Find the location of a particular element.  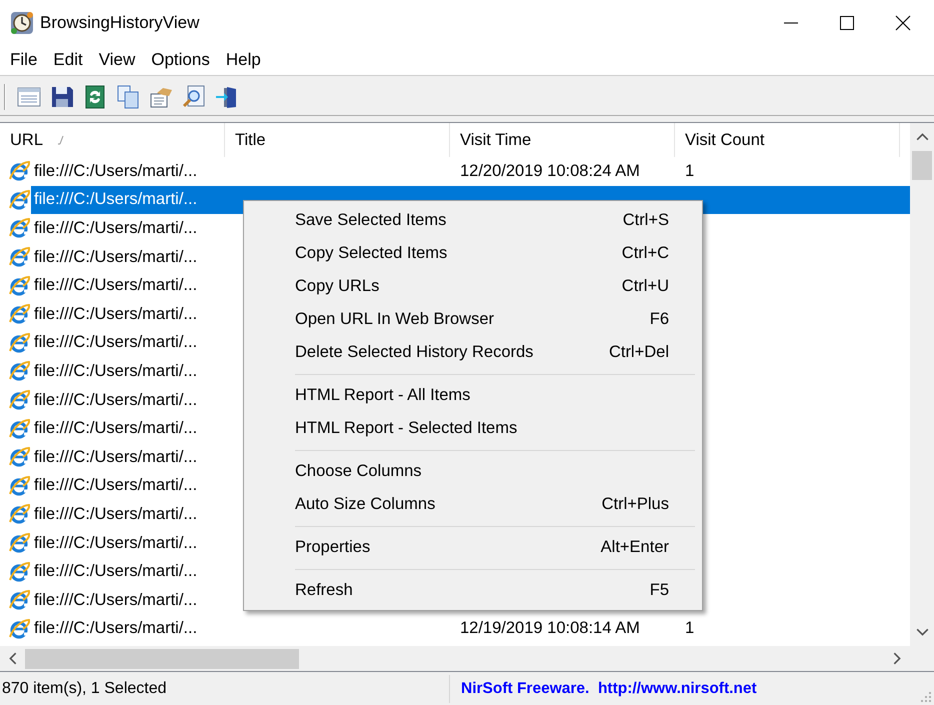

visit-time-cell-text: 12/20/2019 10:08:24 AM is located at coordinates (550, 171).